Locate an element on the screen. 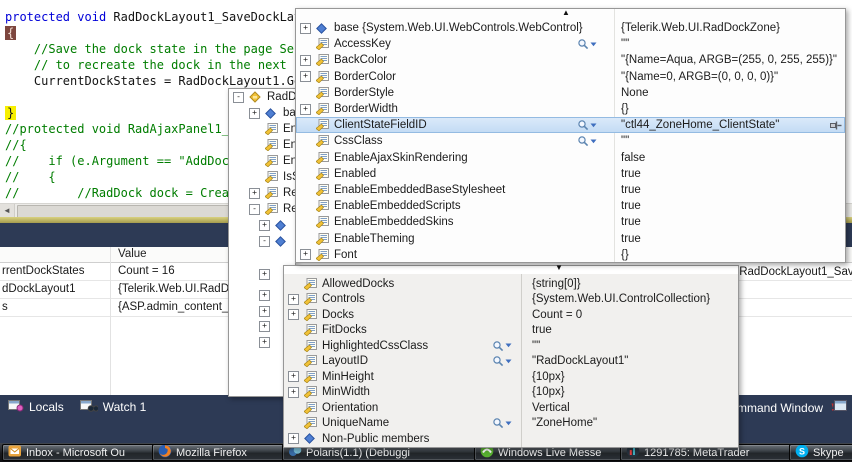  datatip-tree-row: + ba is located at coordinates (262, 113).